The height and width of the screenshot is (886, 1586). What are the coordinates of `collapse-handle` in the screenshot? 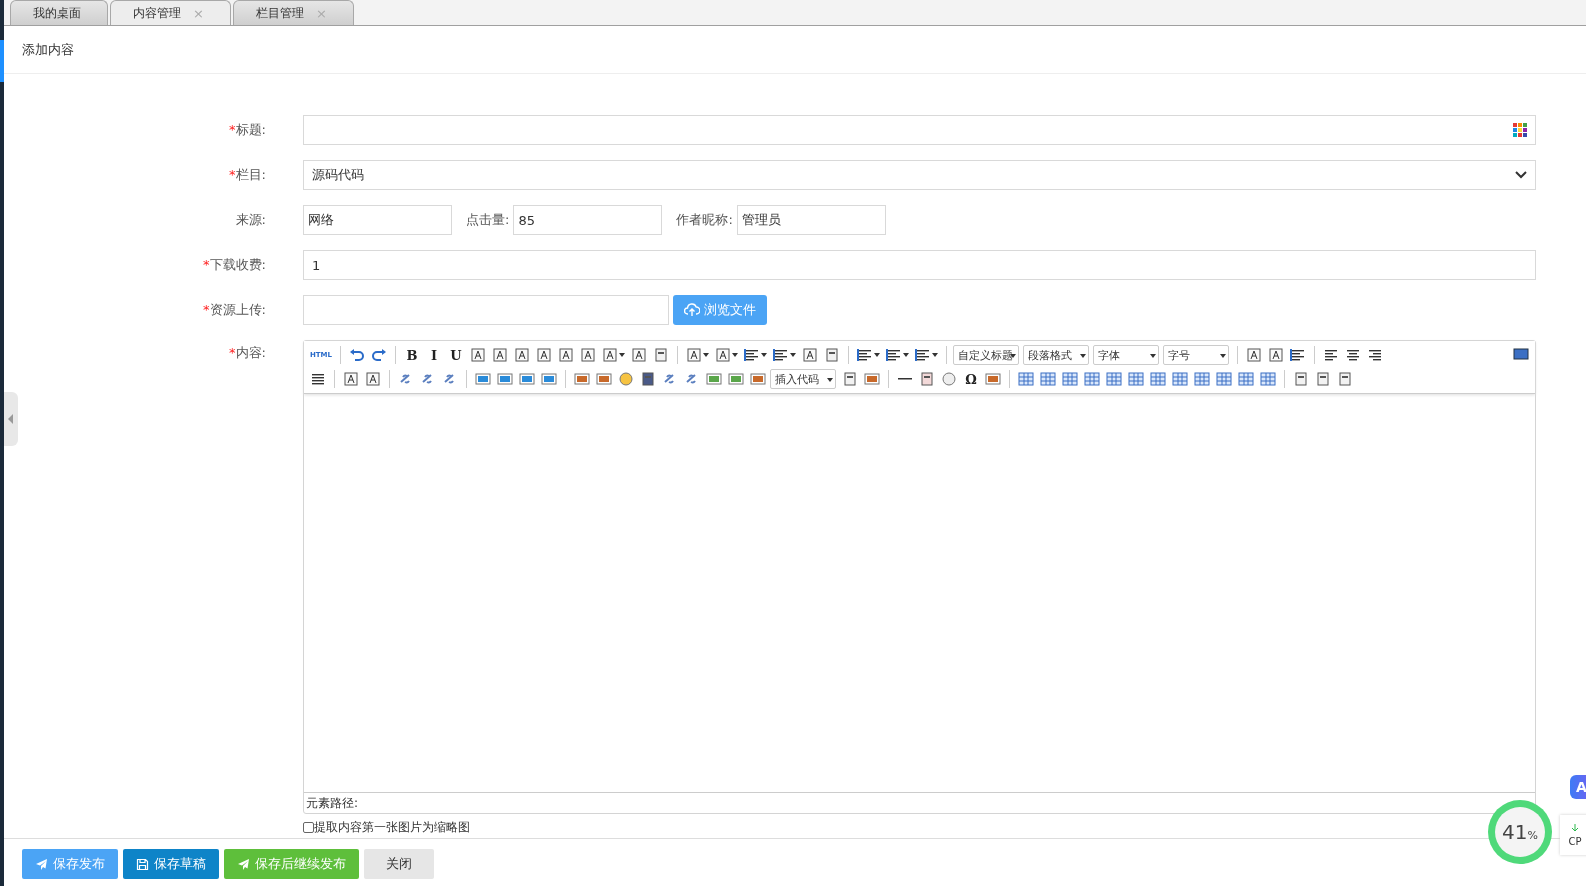 It's located at (11, 419).